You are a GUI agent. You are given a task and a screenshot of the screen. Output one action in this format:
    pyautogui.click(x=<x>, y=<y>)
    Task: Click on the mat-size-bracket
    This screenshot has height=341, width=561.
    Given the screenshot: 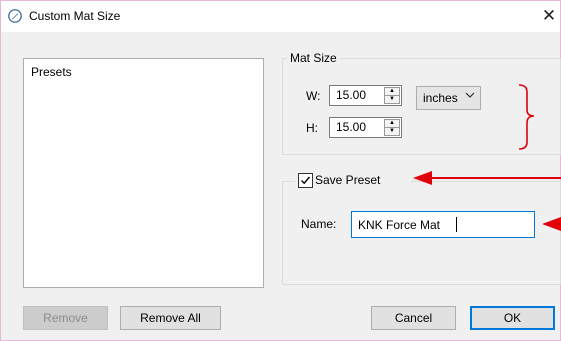 What is the action you would take?
    pyautogui.click(x=526, y=117)
    